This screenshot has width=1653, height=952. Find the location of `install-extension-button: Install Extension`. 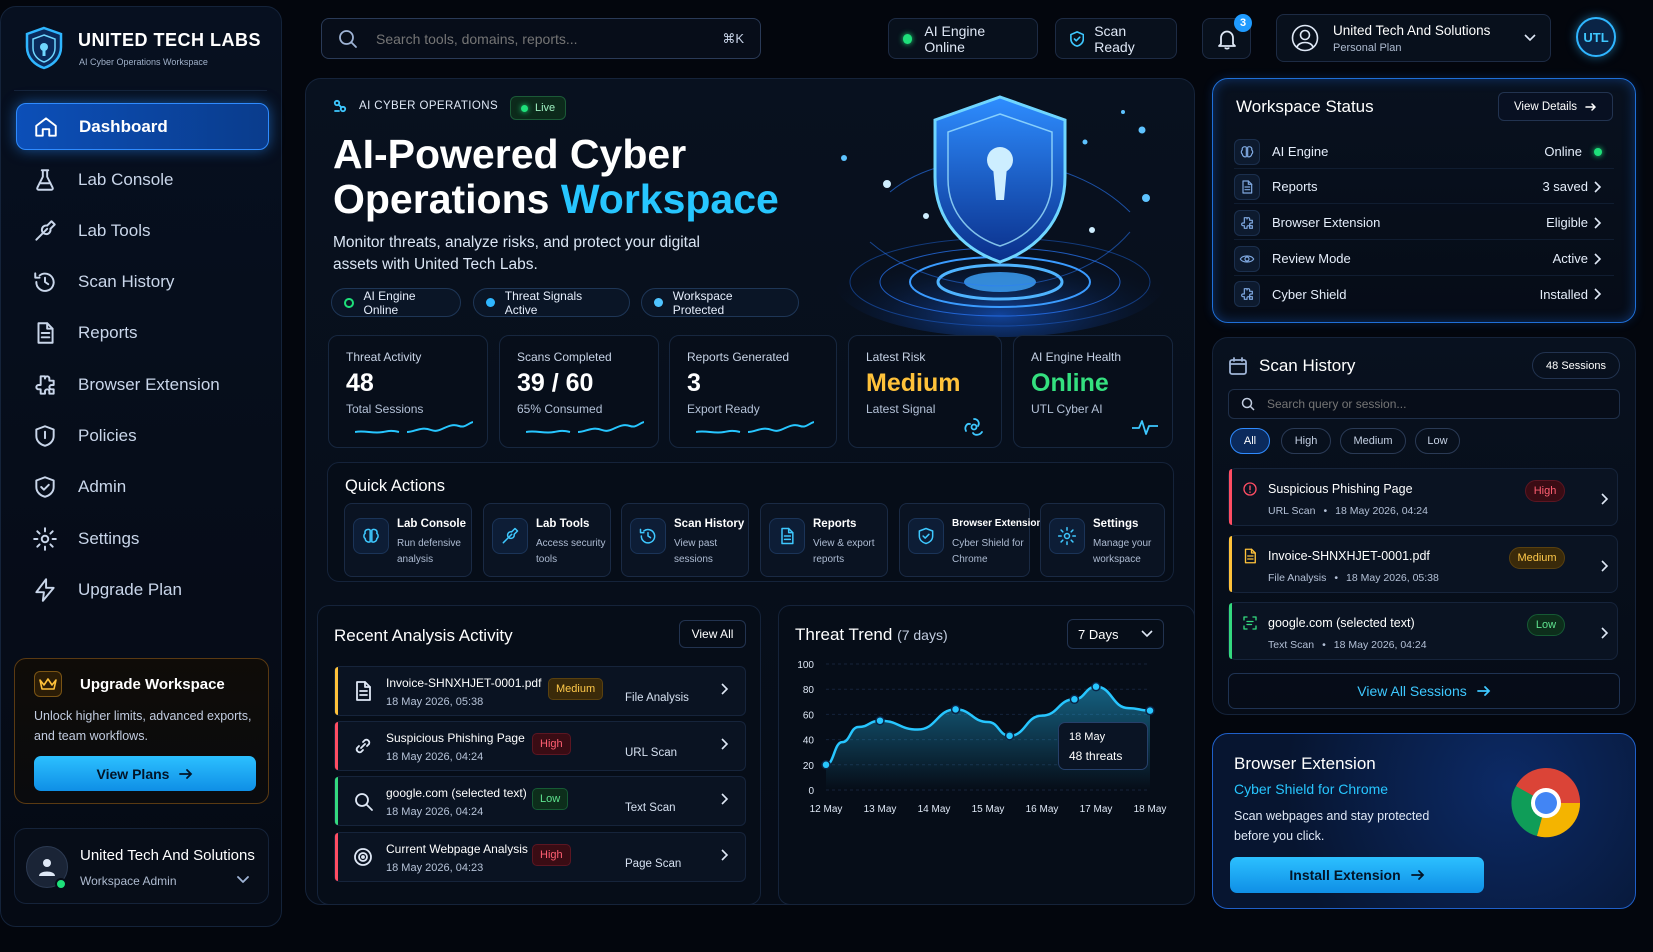

install-extension-button: Install Extension is located at coordinates (1357, 875).